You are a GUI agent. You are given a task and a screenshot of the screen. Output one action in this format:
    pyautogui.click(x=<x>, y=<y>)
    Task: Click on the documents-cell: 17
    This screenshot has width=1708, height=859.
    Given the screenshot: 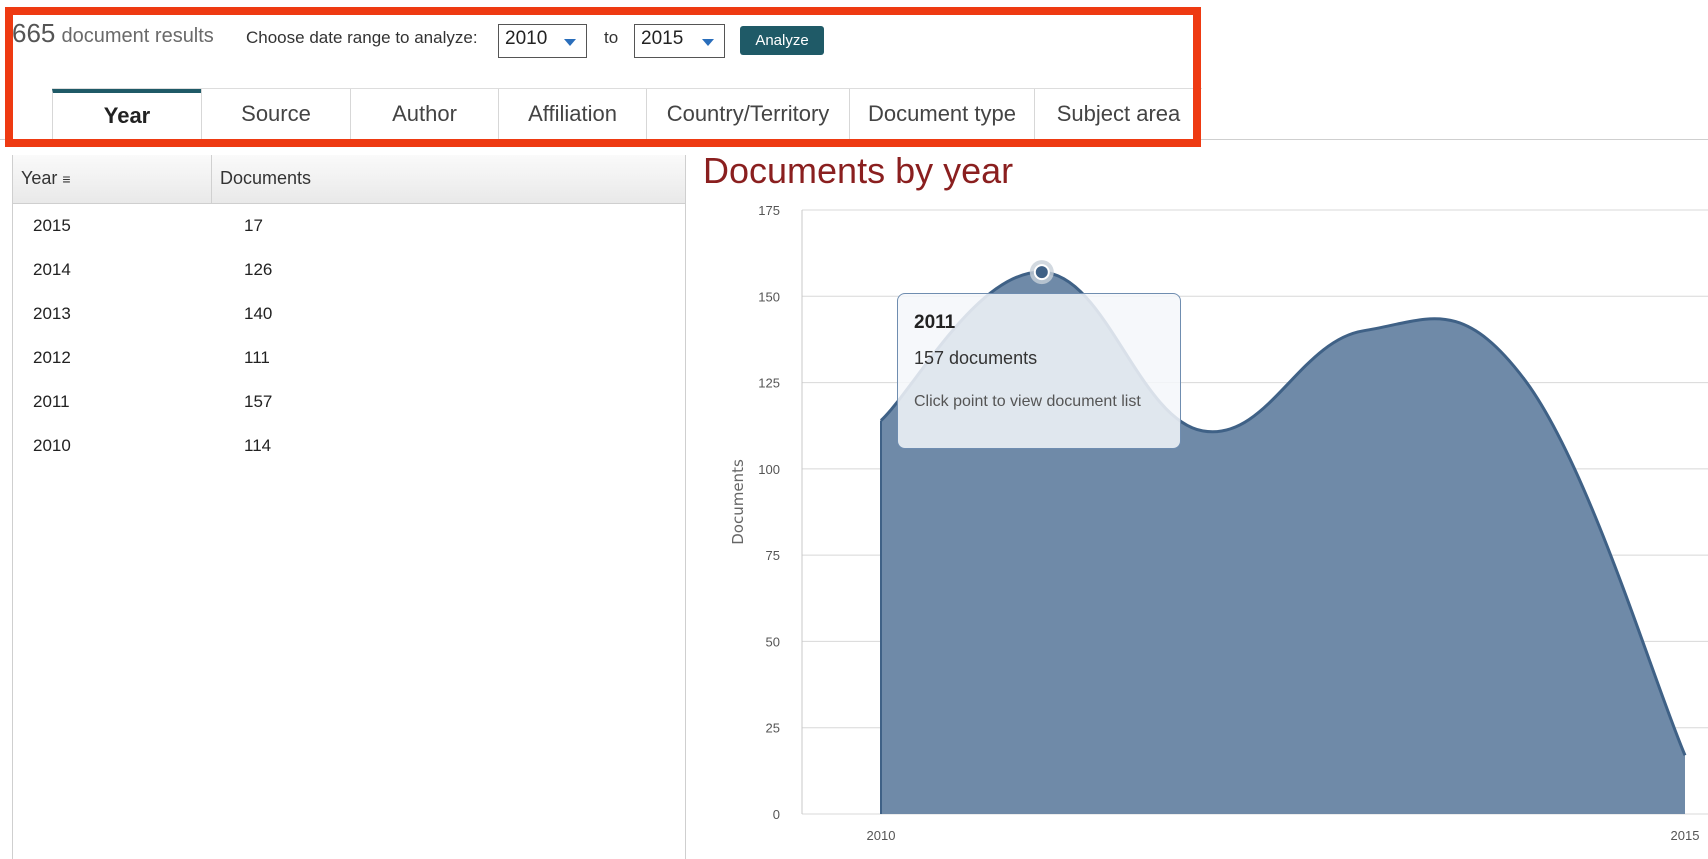 What is the action you would take?
    pyautogui.click(x=253, y=226)
    